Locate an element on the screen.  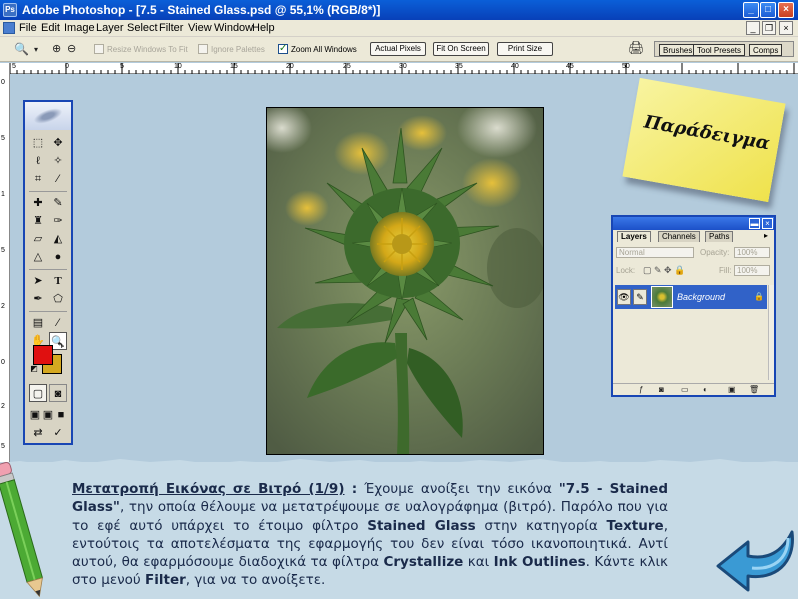
trash-icon: 🗑 is located at coordinates (754, 389).